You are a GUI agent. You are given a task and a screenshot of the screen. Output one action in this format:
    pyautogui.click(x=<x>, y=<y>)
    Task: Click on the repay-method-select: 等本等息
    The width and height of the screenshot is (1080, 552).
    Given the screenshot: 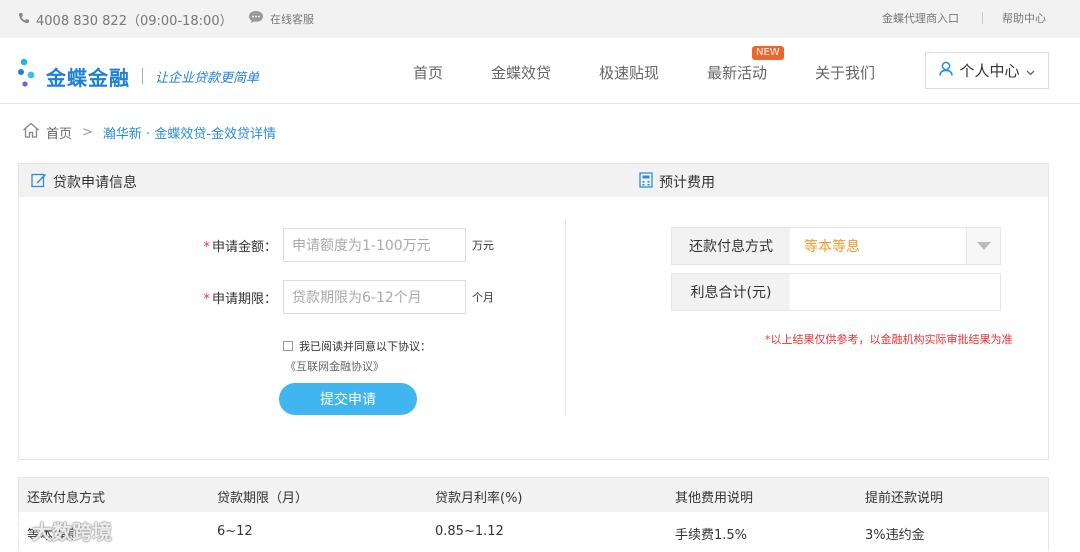 What is the action you would take?
    pyautogui.click(x=878, y=246)
    